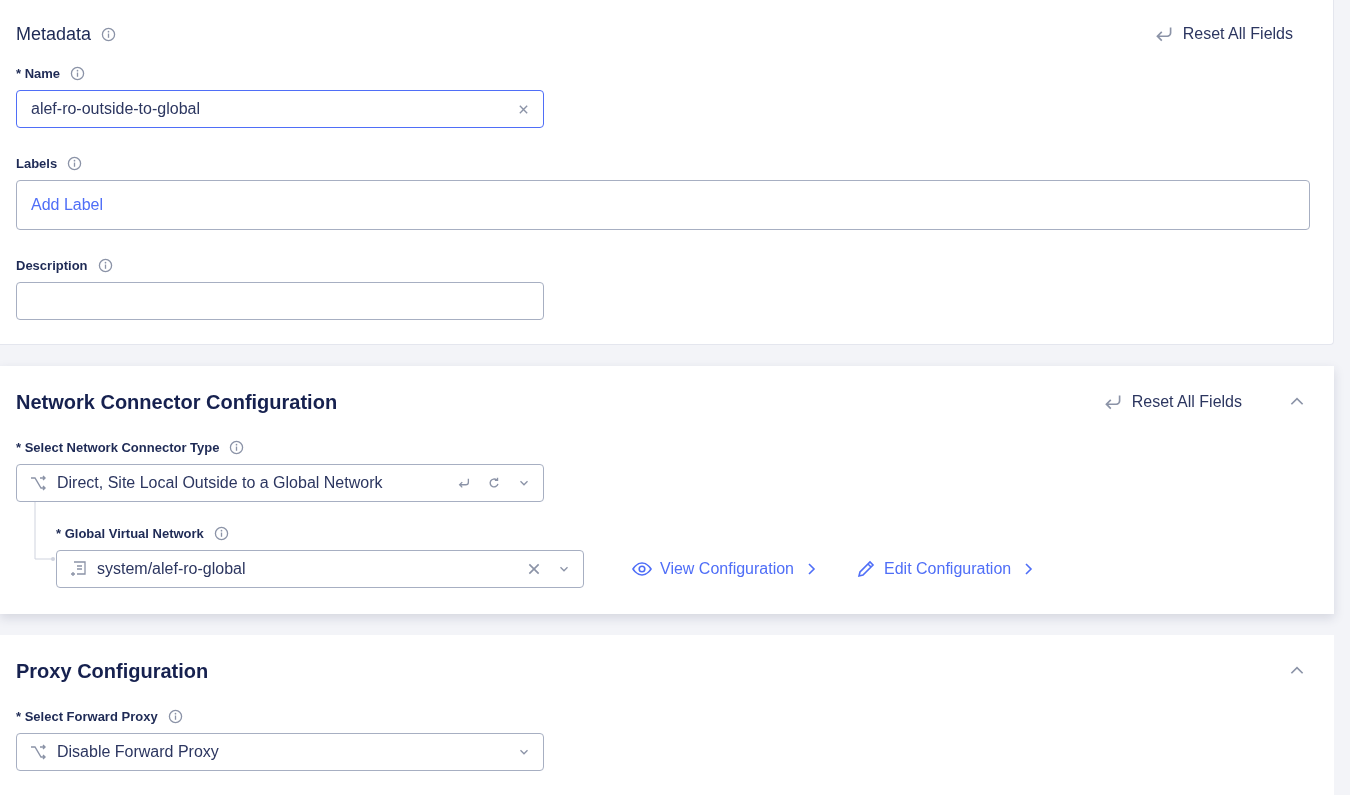 This screenshot has width=1350, height=795. What do you see at coordinates (280, 752) in the screenshot?
I see `forward-proxy-select: Disable Forward Proxy` at bounding box center [280, 752].